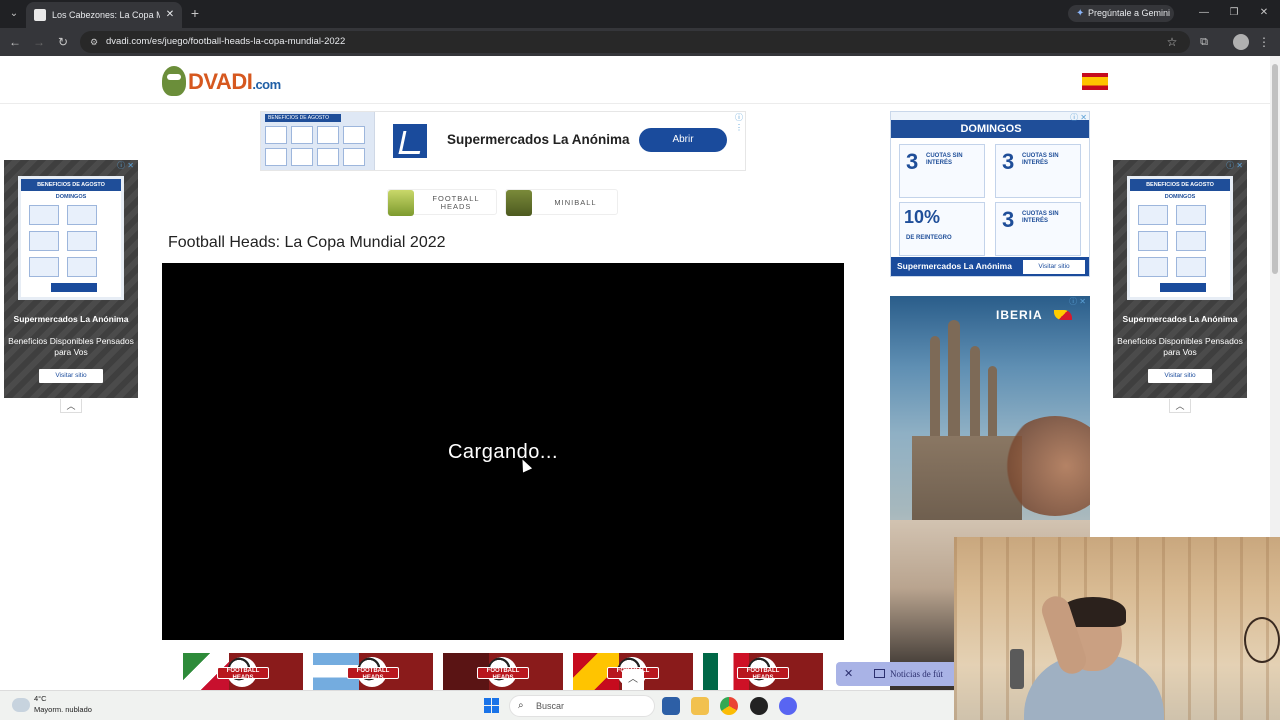  What do you see at coordinates (234, 81) in the screenshot?
I see `logo-text: DVADI.com` at bounding box center [234, 81].